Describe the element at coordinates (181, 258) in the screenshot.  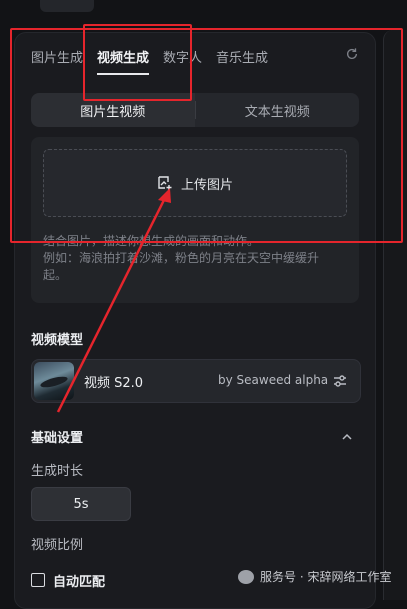
I see `prompt-line-2: 例如：海浪拍打着沙滩，粉色的月亮在天空中缓缓升` at that location.